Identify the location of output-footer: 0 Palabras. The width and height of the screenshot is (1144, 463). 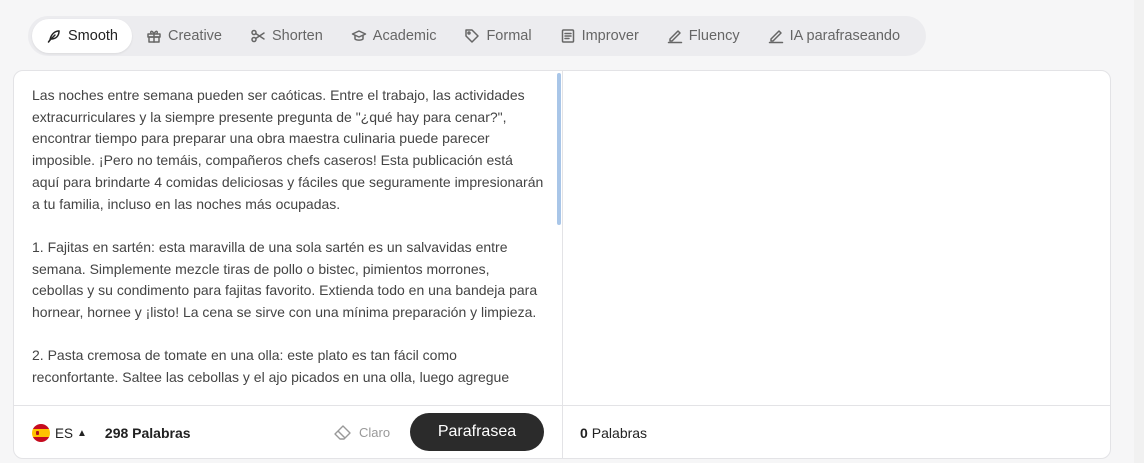
(614, 432).